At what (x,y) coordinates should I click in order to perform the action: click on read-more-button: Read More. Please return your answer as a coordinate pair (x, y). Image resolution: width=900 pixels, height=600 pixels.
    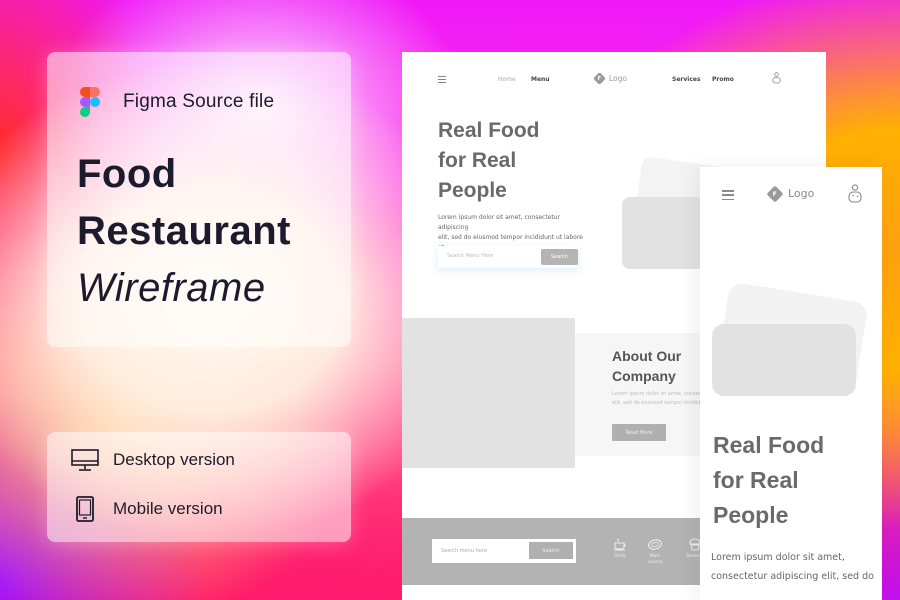
    Looking at the image, I should click on (639, 432).